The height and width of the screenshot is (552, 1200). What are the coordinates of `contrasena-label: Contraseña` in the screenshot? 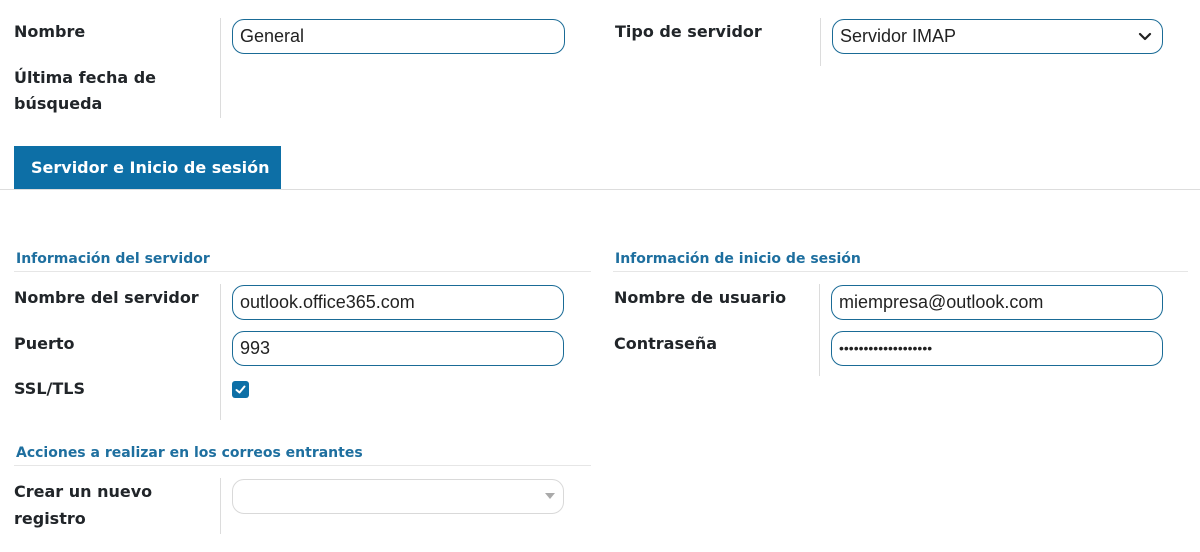 It's located at (666, 343).